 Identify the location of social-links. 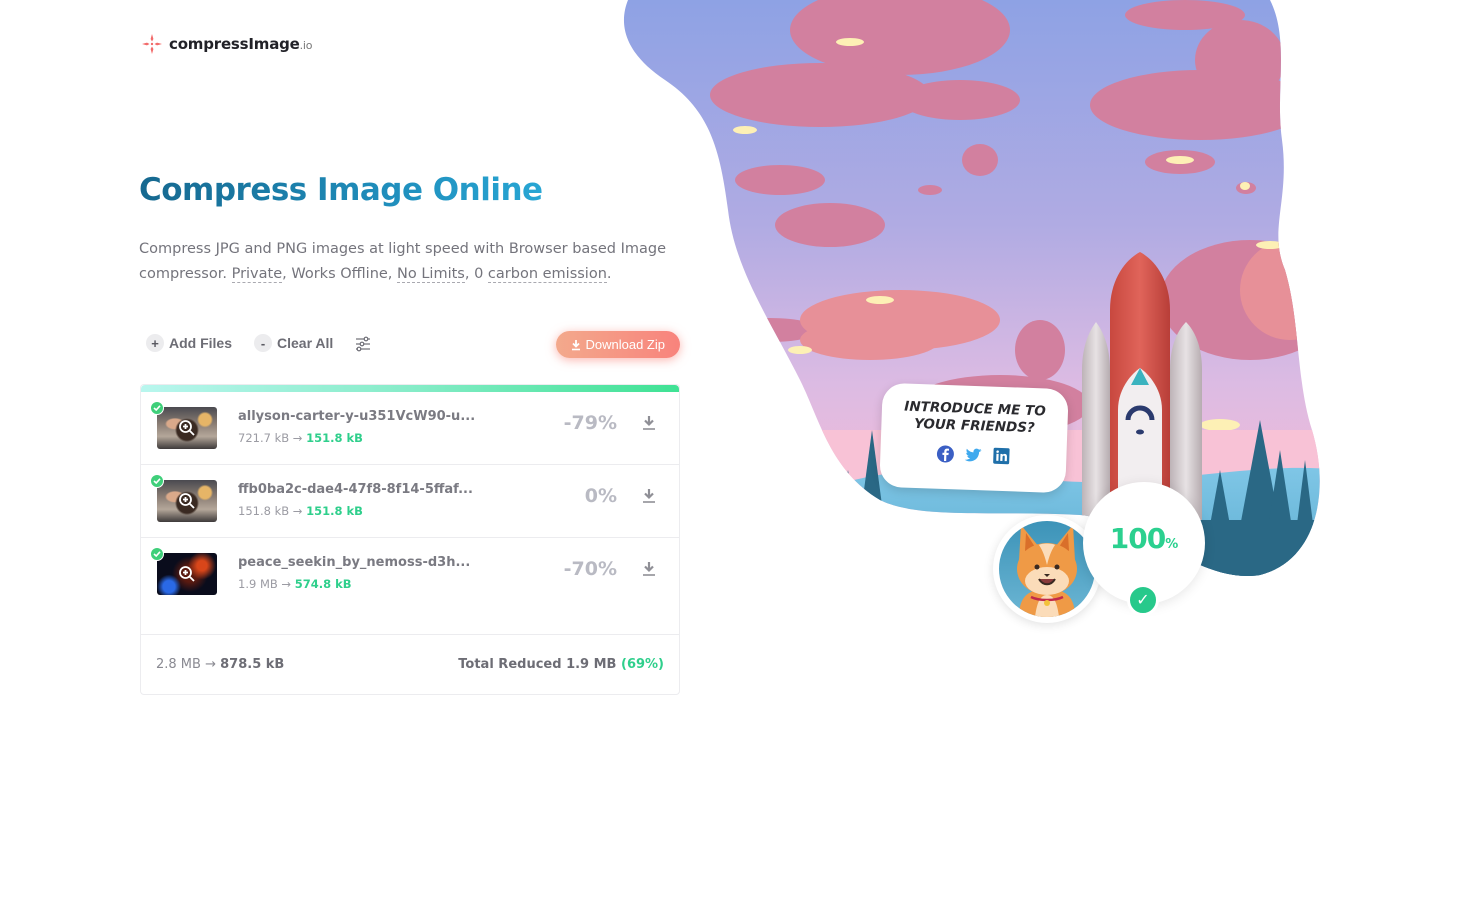
(973, 455).